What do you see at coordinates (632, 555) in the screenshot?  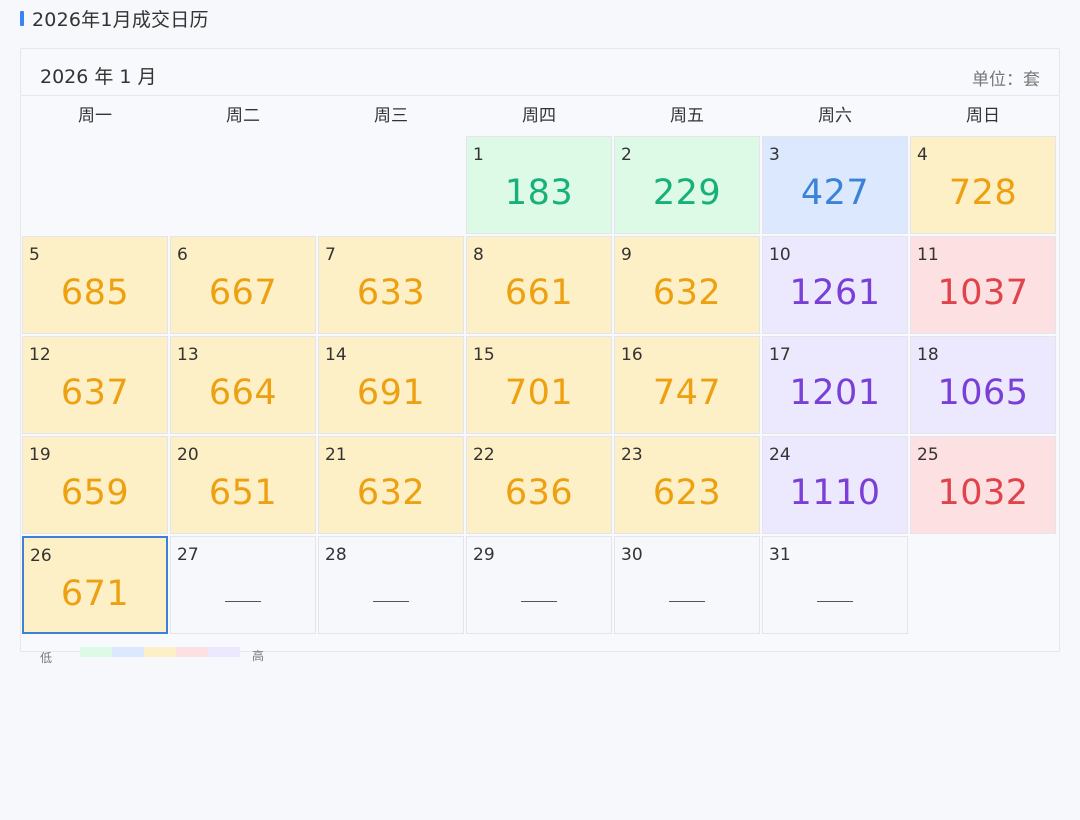 I see `day-number: 30` at bounding box center [632, 555].